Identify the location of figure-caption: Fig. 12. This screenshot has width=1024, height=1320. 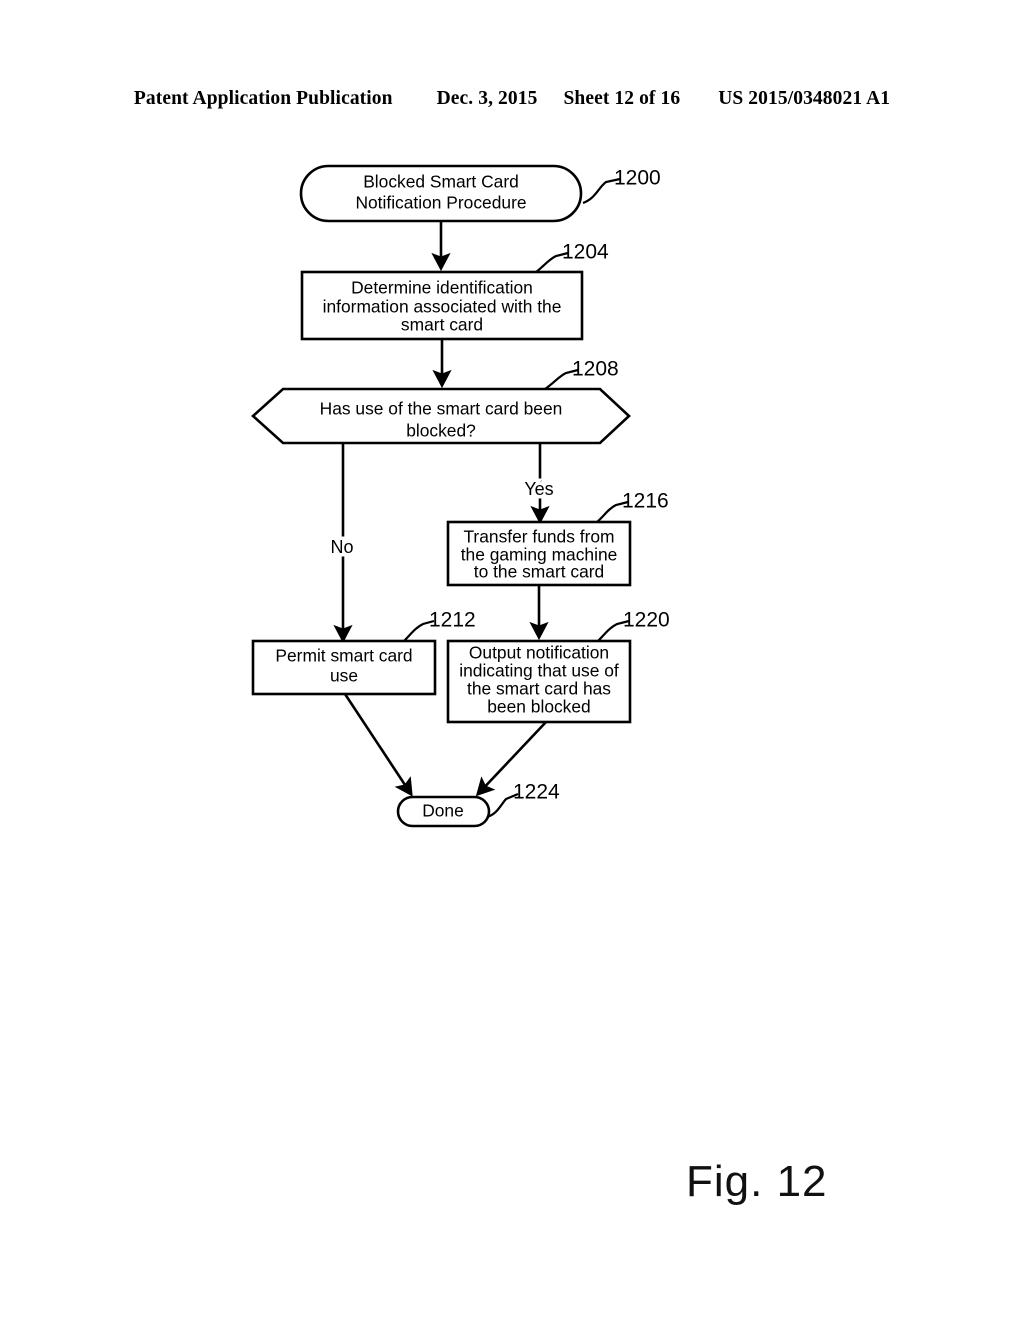
(757, 1181).